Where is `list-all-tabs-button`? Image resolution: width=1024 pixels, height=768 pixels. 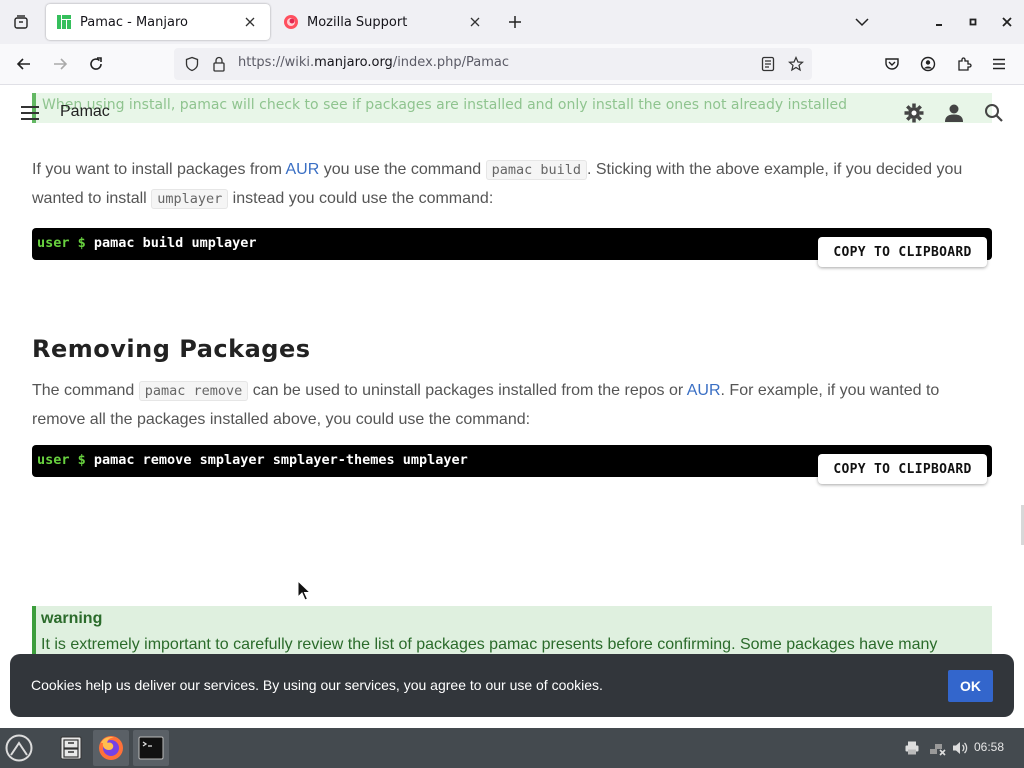
list-all-tabs-button is located at coordinates (862, 22).